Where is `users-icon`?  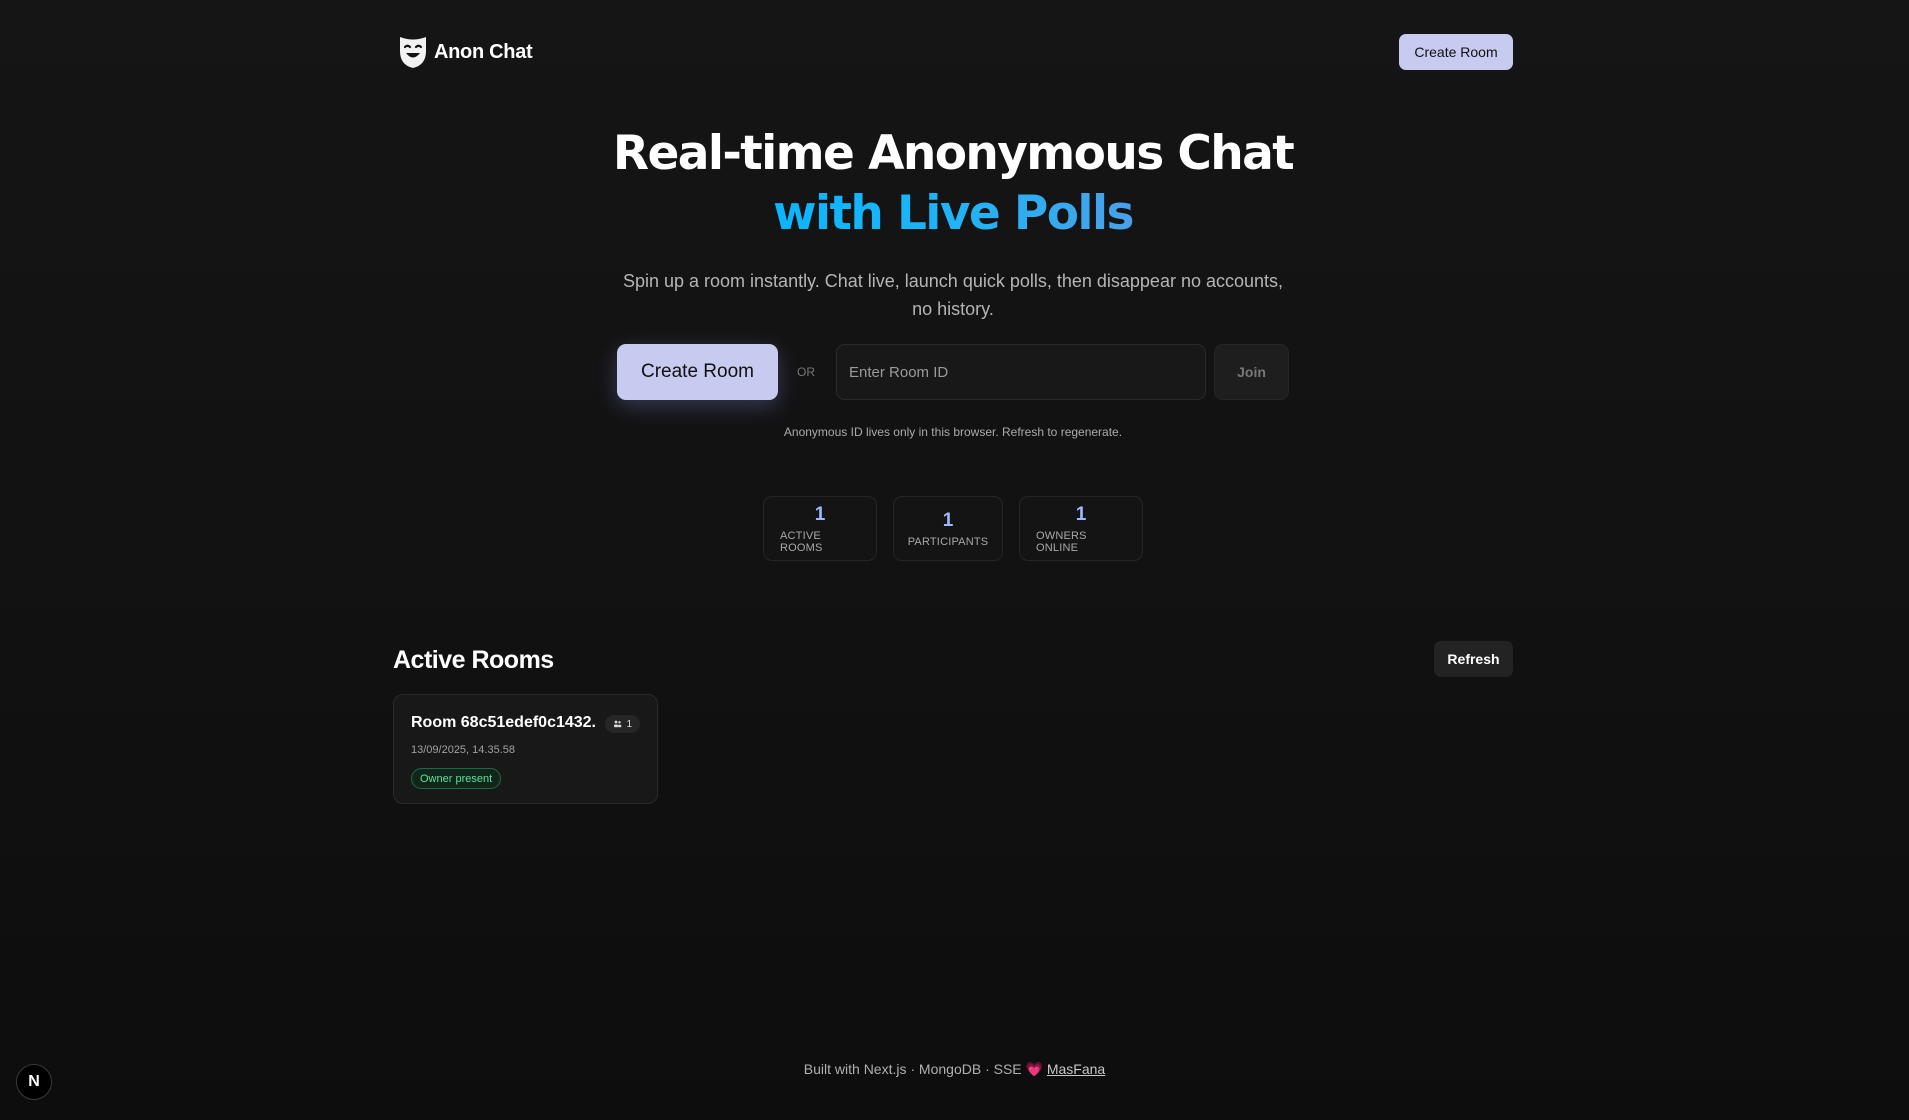
users-icon is located at coordinates (618, 724).